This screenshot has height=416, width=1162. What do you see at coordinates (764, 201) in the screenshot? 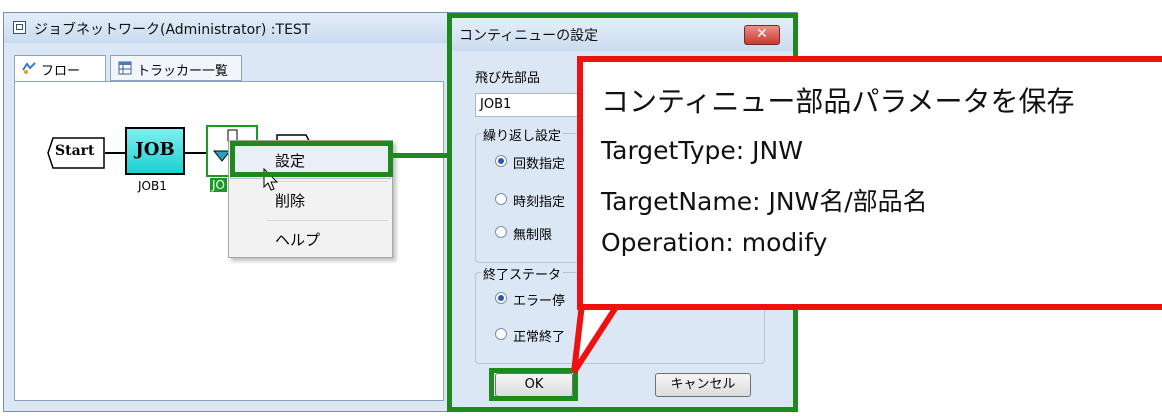
I see `callout-line-target-name: TargetName: JNW名/部品名` at bounding box center [764, 201].